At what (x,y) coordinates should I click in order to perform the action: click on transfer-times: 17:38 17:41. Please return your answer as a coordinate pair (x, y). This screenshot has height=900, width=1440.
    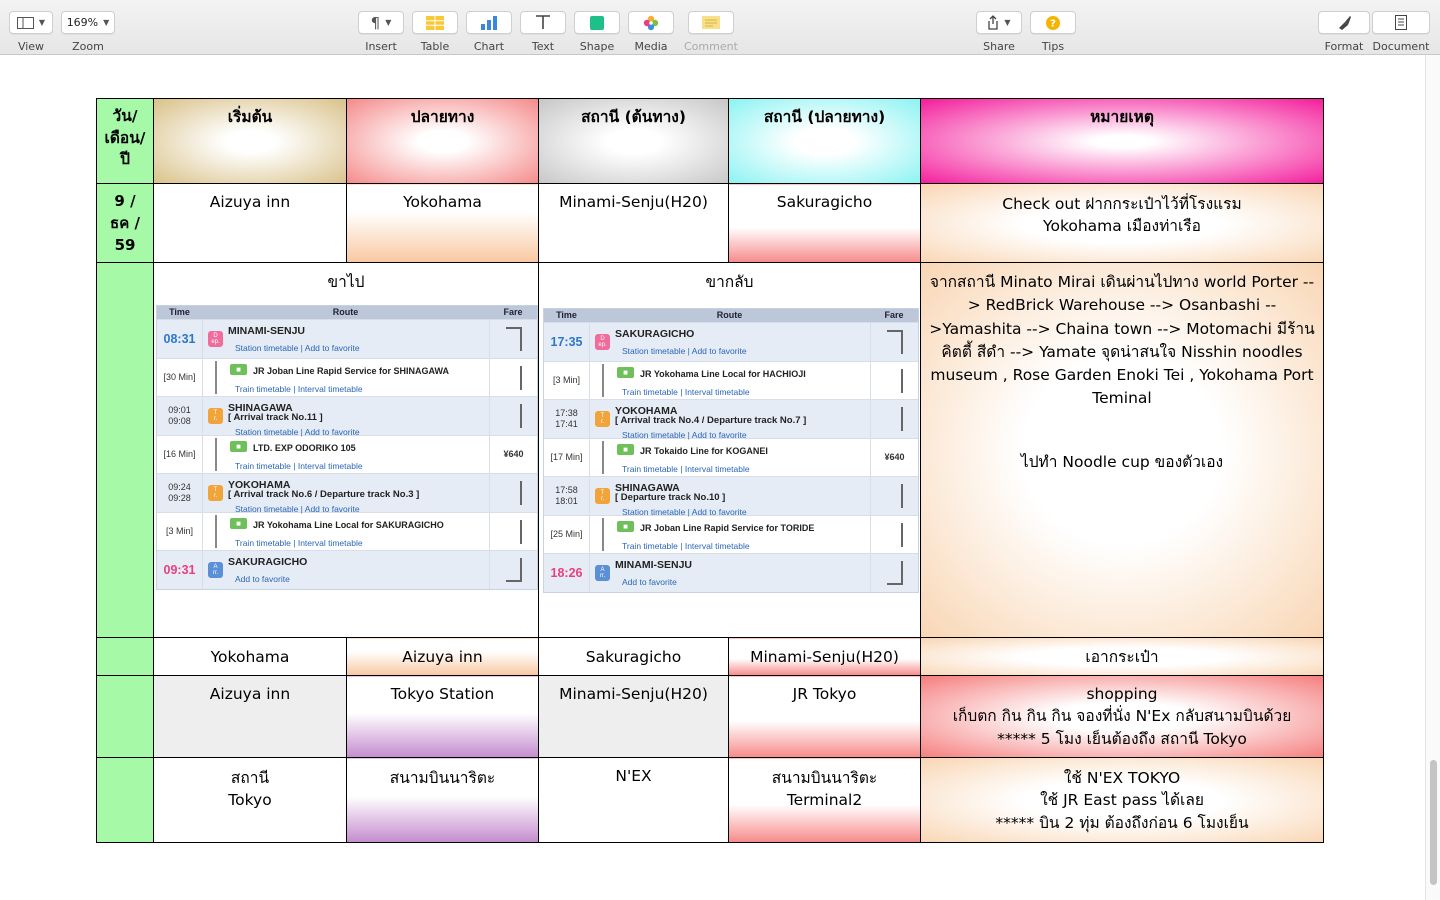
    Looking at the image, I should click on (566, 418).